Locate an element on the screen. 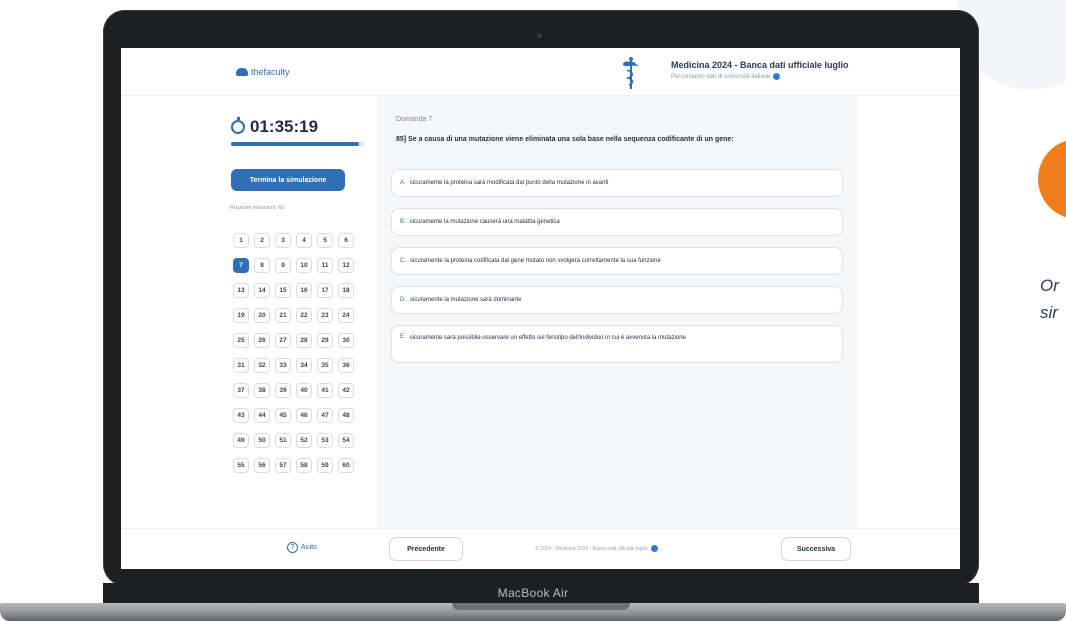 The height and width of the screenshot is (621, 1066). question-nav-button: 31 is located at coordinates (241, 365).